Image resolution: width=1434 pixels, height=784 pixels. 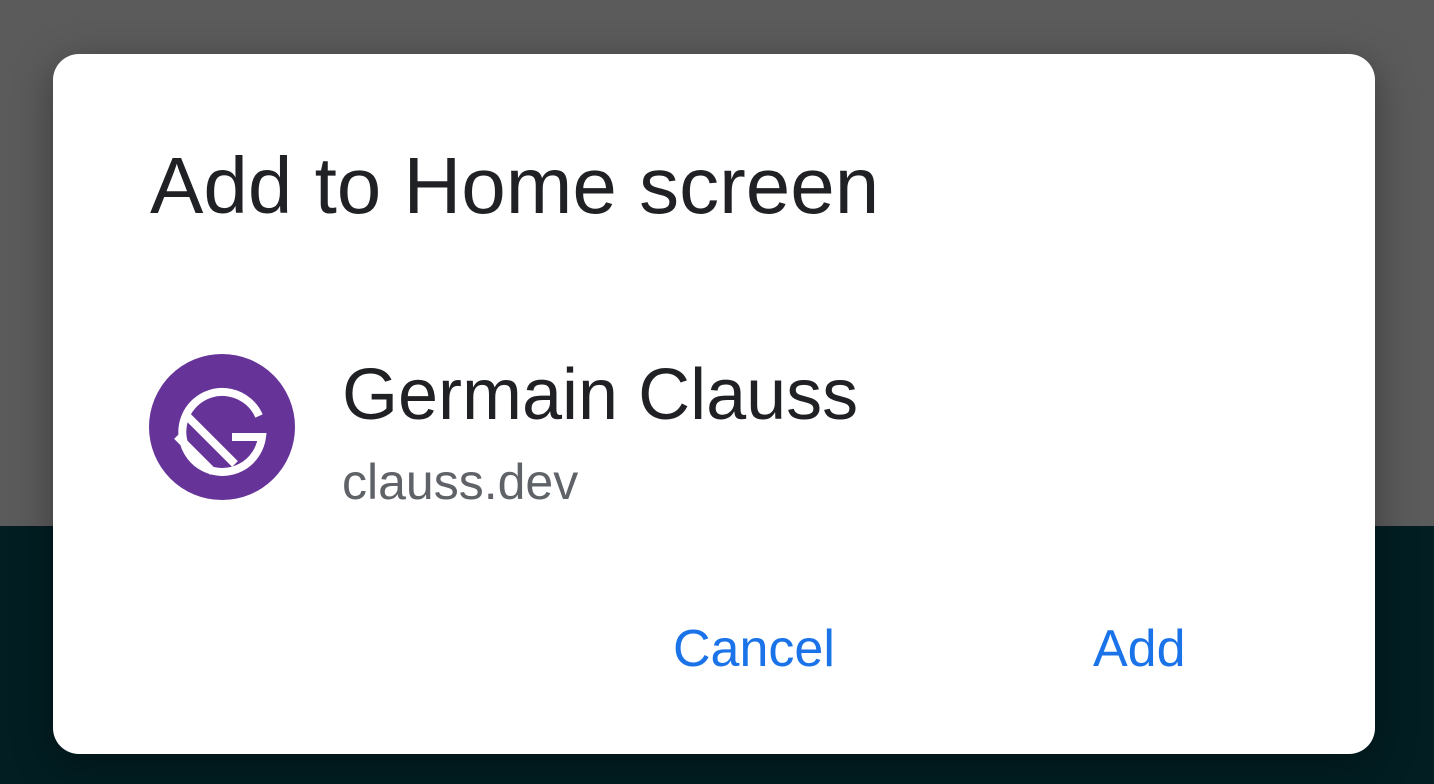 What do you see at coordinates (222, 427) in the screenshot?
I see `gatsby-logo-icon` at bounding box center [222, 427].